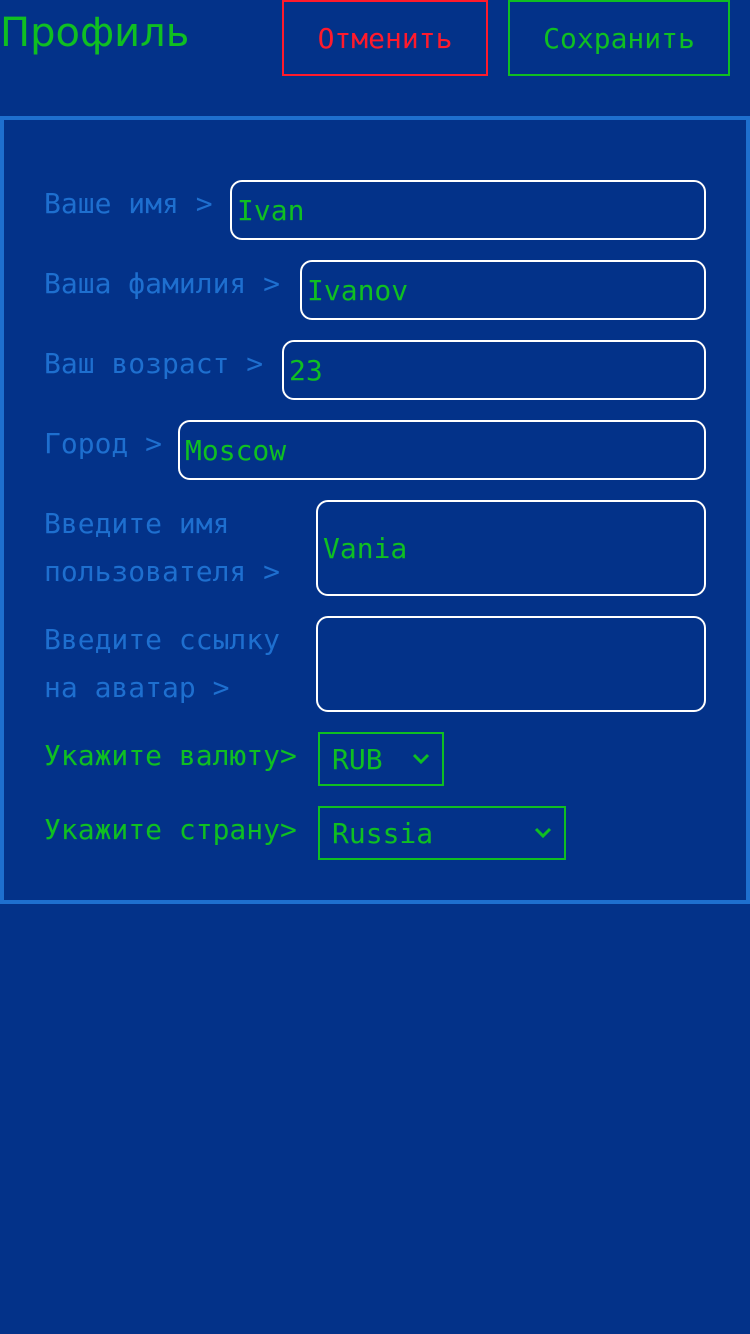  I want to click on country-label: Укажите страну>, so click(170, 829).